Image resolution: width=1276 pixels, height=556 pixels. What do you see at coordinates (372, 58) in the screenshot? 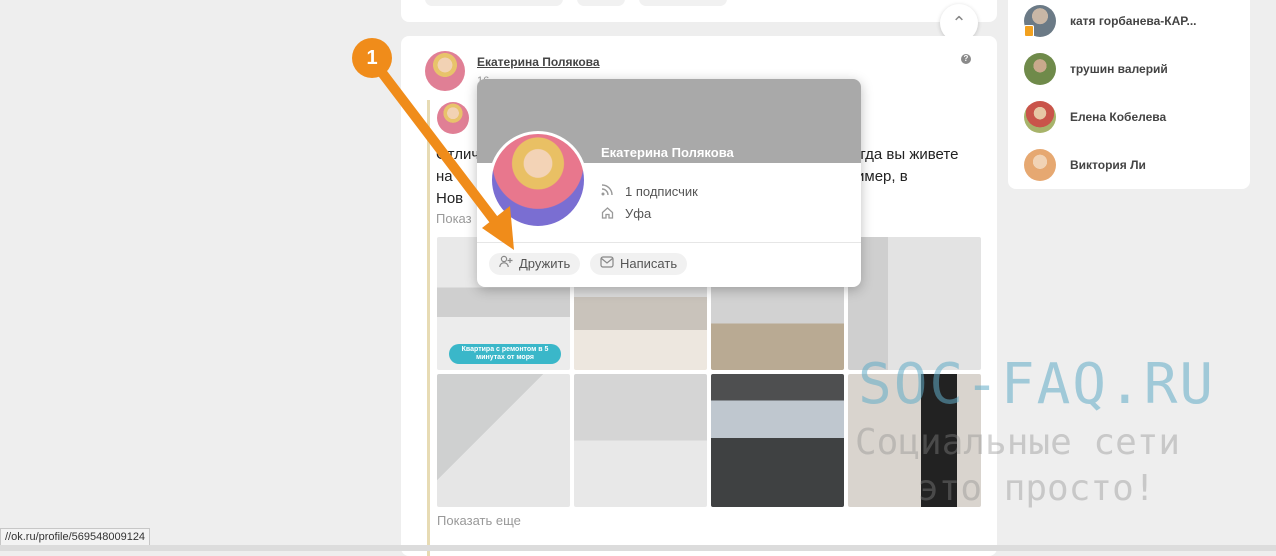
I see `annotation-badge: 1` at bounding box center [372, 58].